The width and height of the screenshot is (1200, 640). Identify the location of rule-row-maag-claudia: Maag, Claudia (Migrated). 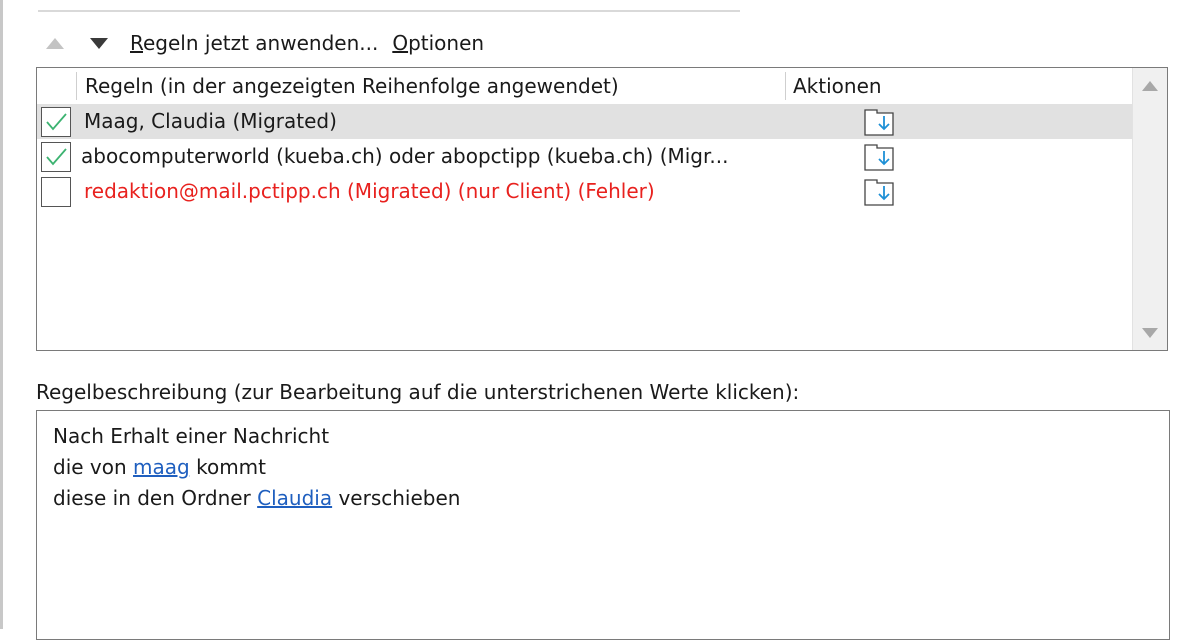
(585, 121).